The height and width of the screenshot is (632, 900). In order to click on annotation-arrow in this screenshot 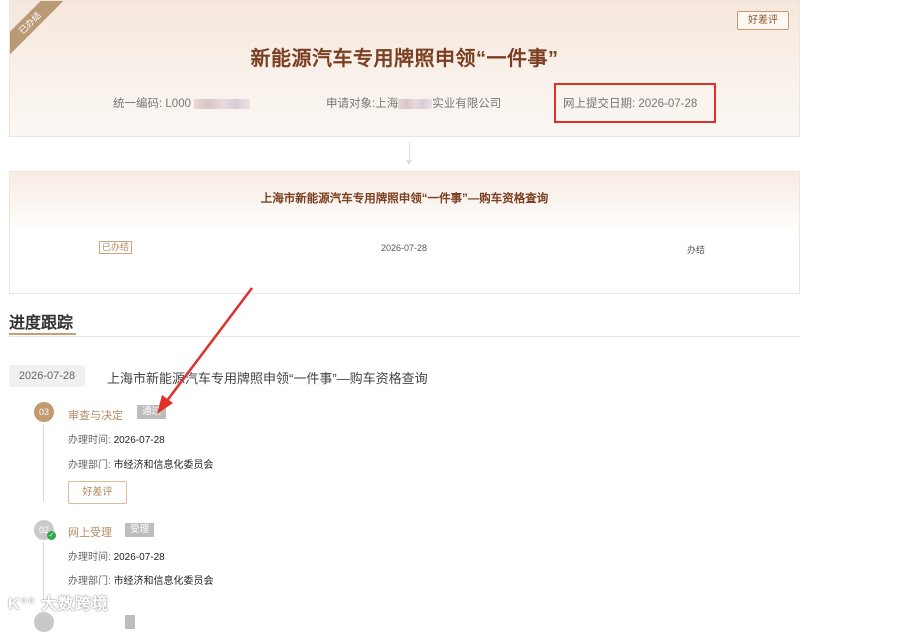, I will do `click(205, 350)`.